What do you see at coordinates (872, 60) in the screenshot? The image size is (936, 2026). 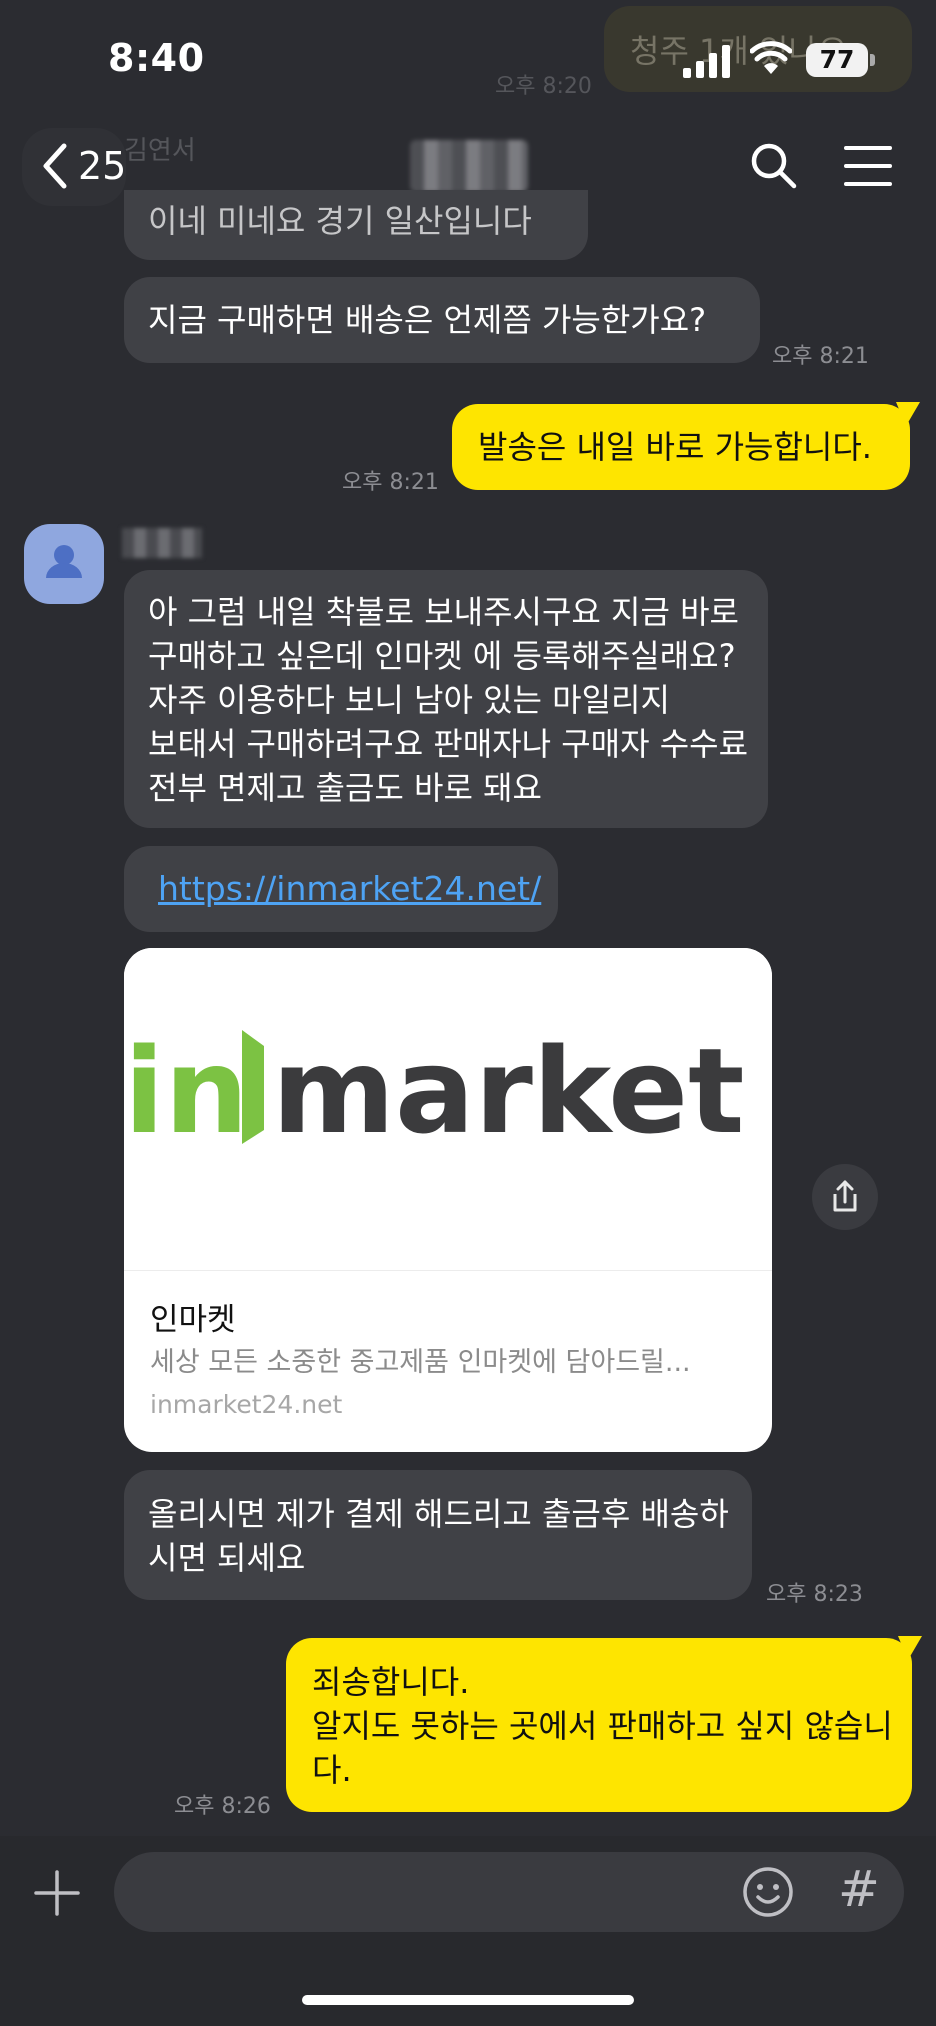 I see `battery-tip` at bounding box center [872, 60].